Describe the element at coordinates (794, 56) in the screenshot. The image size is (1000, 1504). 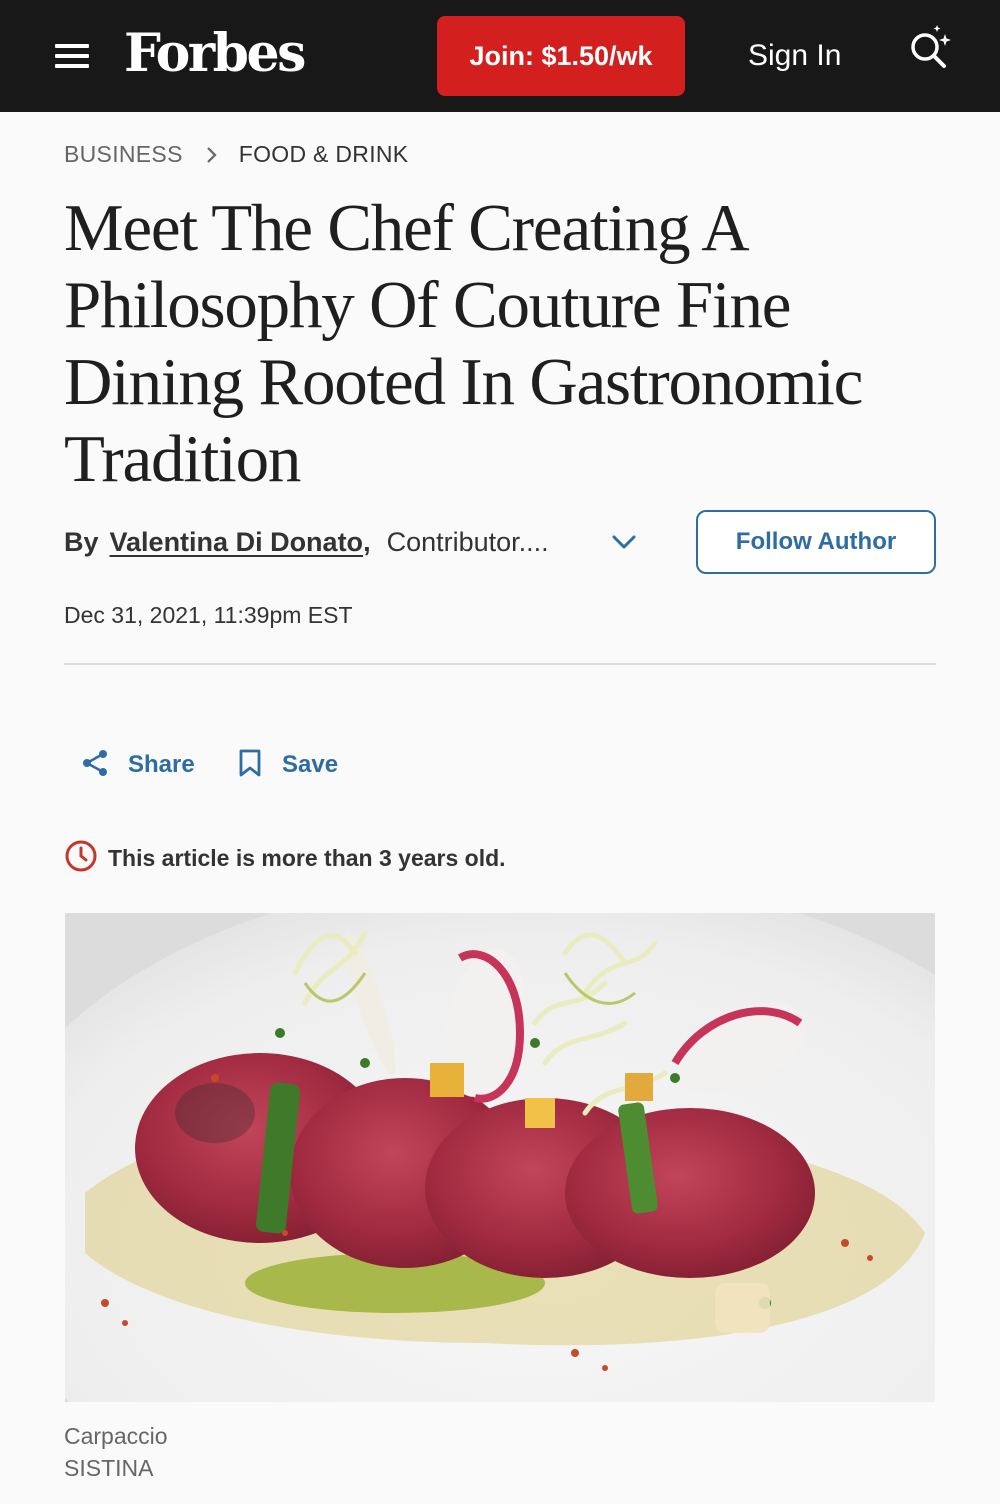
I see `sign-in-link: Sign In` at that location.